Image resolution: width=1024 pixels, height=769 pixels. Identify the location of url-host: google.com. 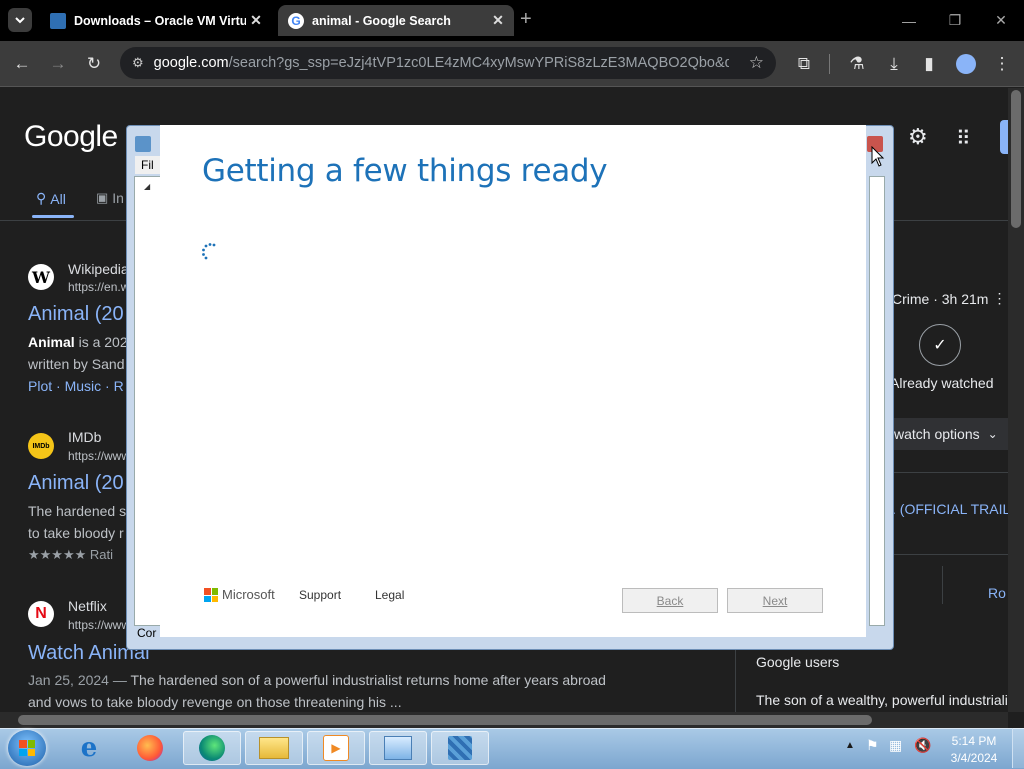
(191, 63).